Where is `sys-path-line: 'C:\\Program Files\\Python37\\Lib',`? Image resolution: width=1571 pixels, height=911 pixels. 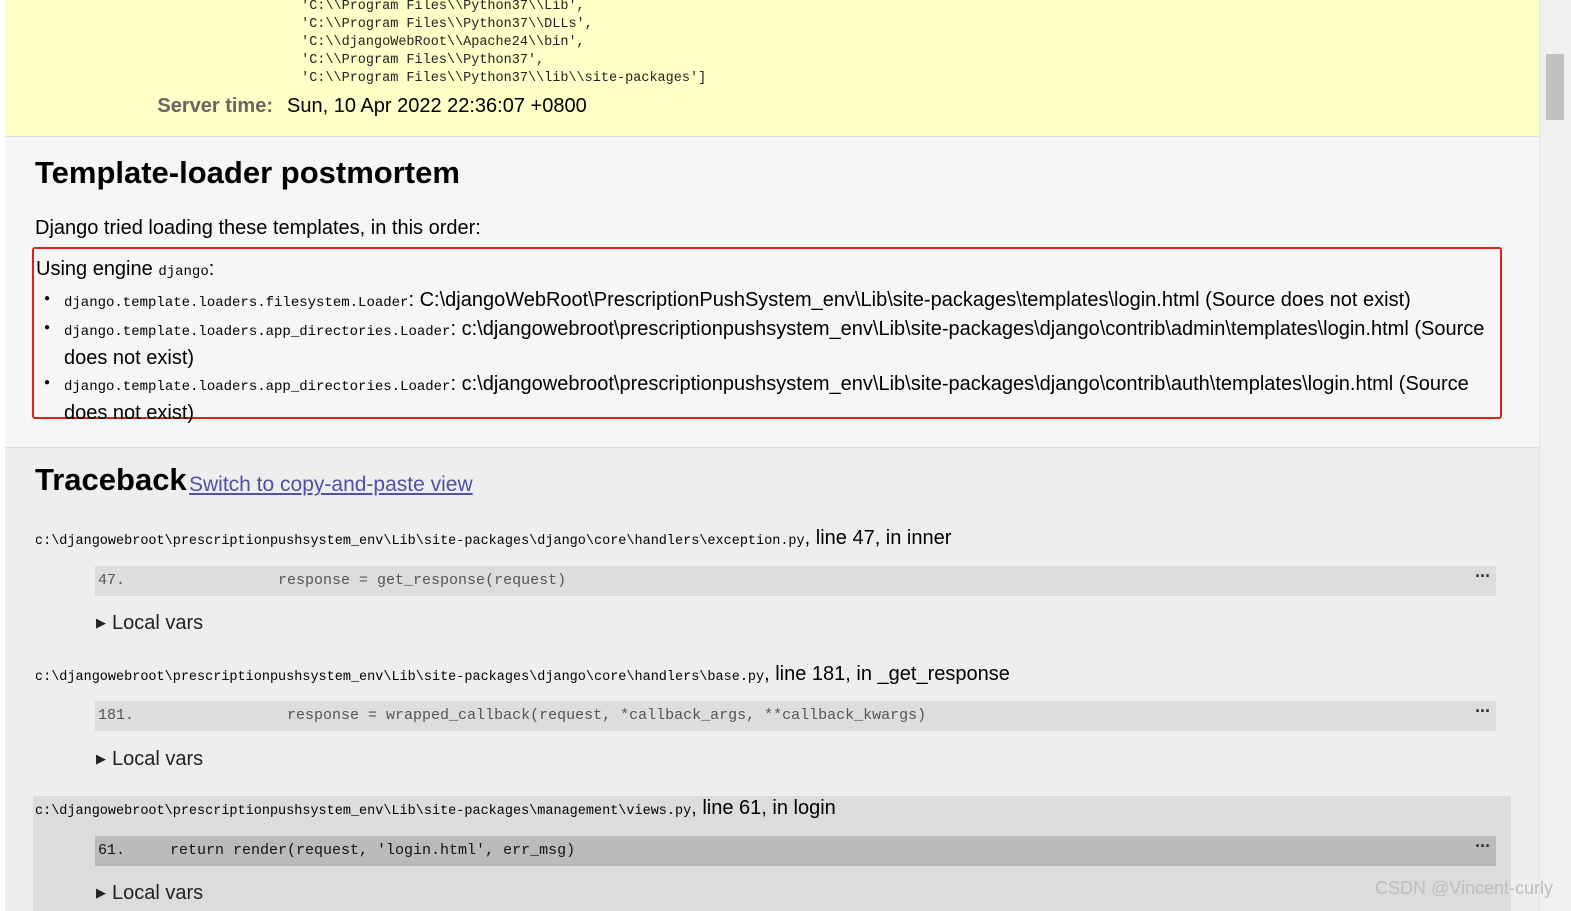
sys-path-line: 'C:\\Program Files\\Python37\\Lib', is located at coordinates (439, 7).